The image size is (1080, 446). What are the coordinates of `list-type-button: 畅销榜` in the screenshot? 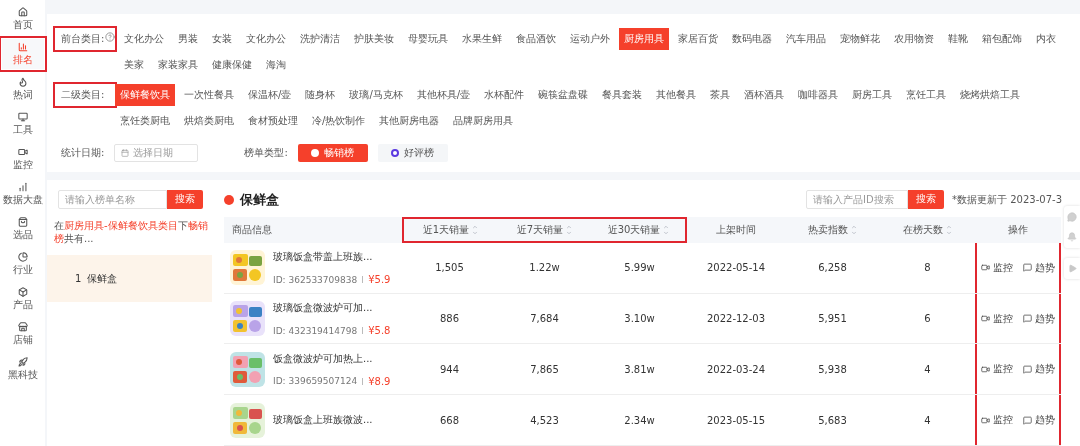 It's located at (332, 153).